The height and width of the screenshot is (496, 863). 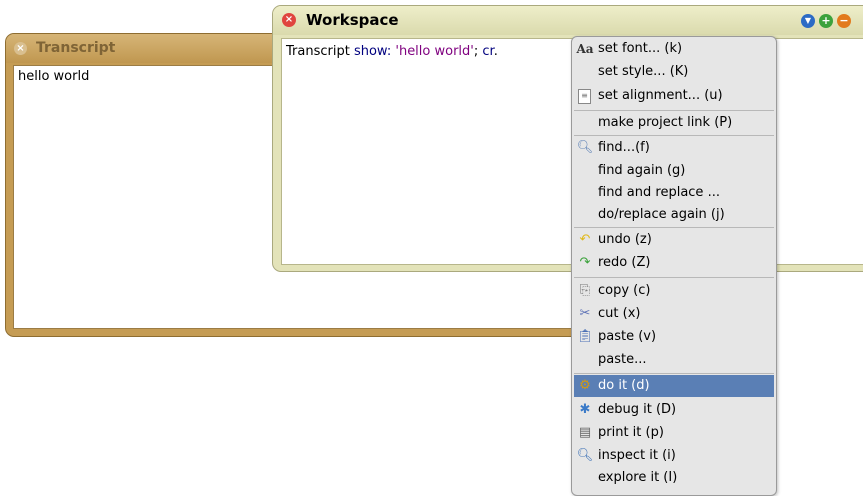 What do you see at coordinates (674, 148) in the screenshot?
I see `menu-item-find: 🔍︎ find...(f)` at bounding box center [674, 148].